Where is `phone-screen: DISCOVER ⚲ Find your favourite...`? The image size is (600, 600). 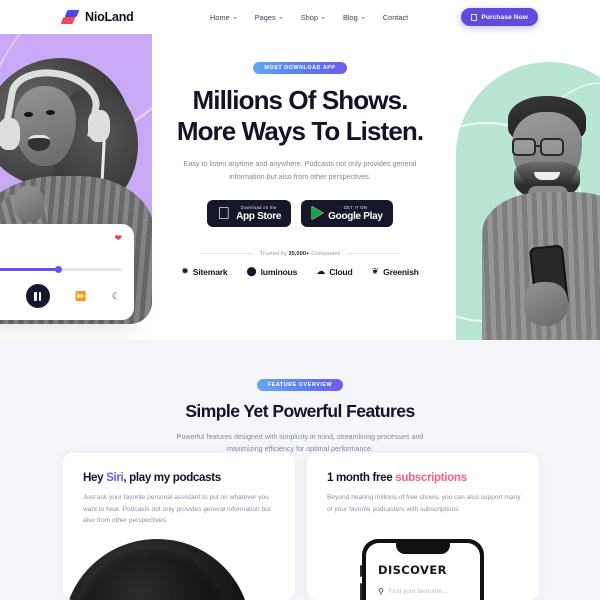 phone-screen: DISCOVER ⚲ Find your favourite... is located at coordinates (423, 571).